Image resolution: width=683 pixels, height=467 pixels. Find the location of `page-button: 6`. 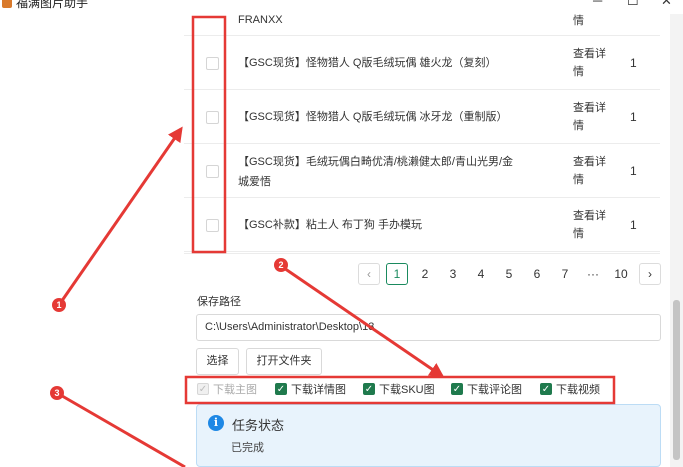

page-button: 6 is located at coordinates (537, 274).